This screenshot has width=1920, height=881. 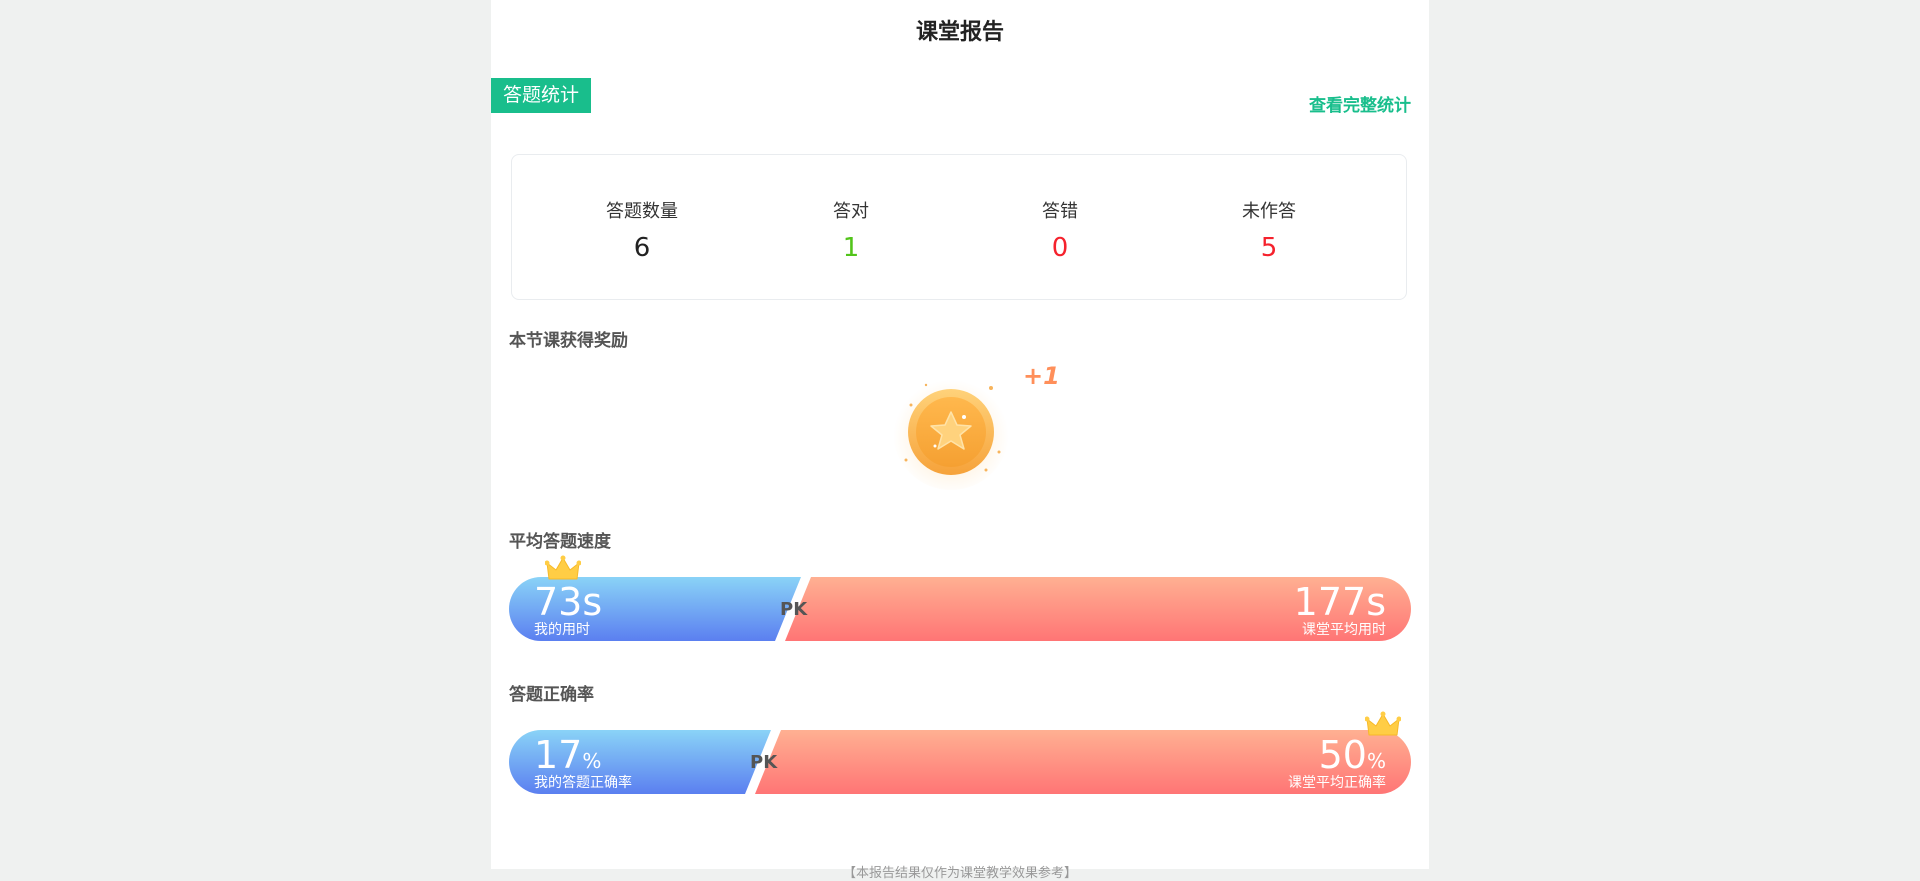 What do you see at coordinates (1269, 211) in the screenshot?
I see `stat-unanswered-label: 未作答` at bounding box center [1269, 211].